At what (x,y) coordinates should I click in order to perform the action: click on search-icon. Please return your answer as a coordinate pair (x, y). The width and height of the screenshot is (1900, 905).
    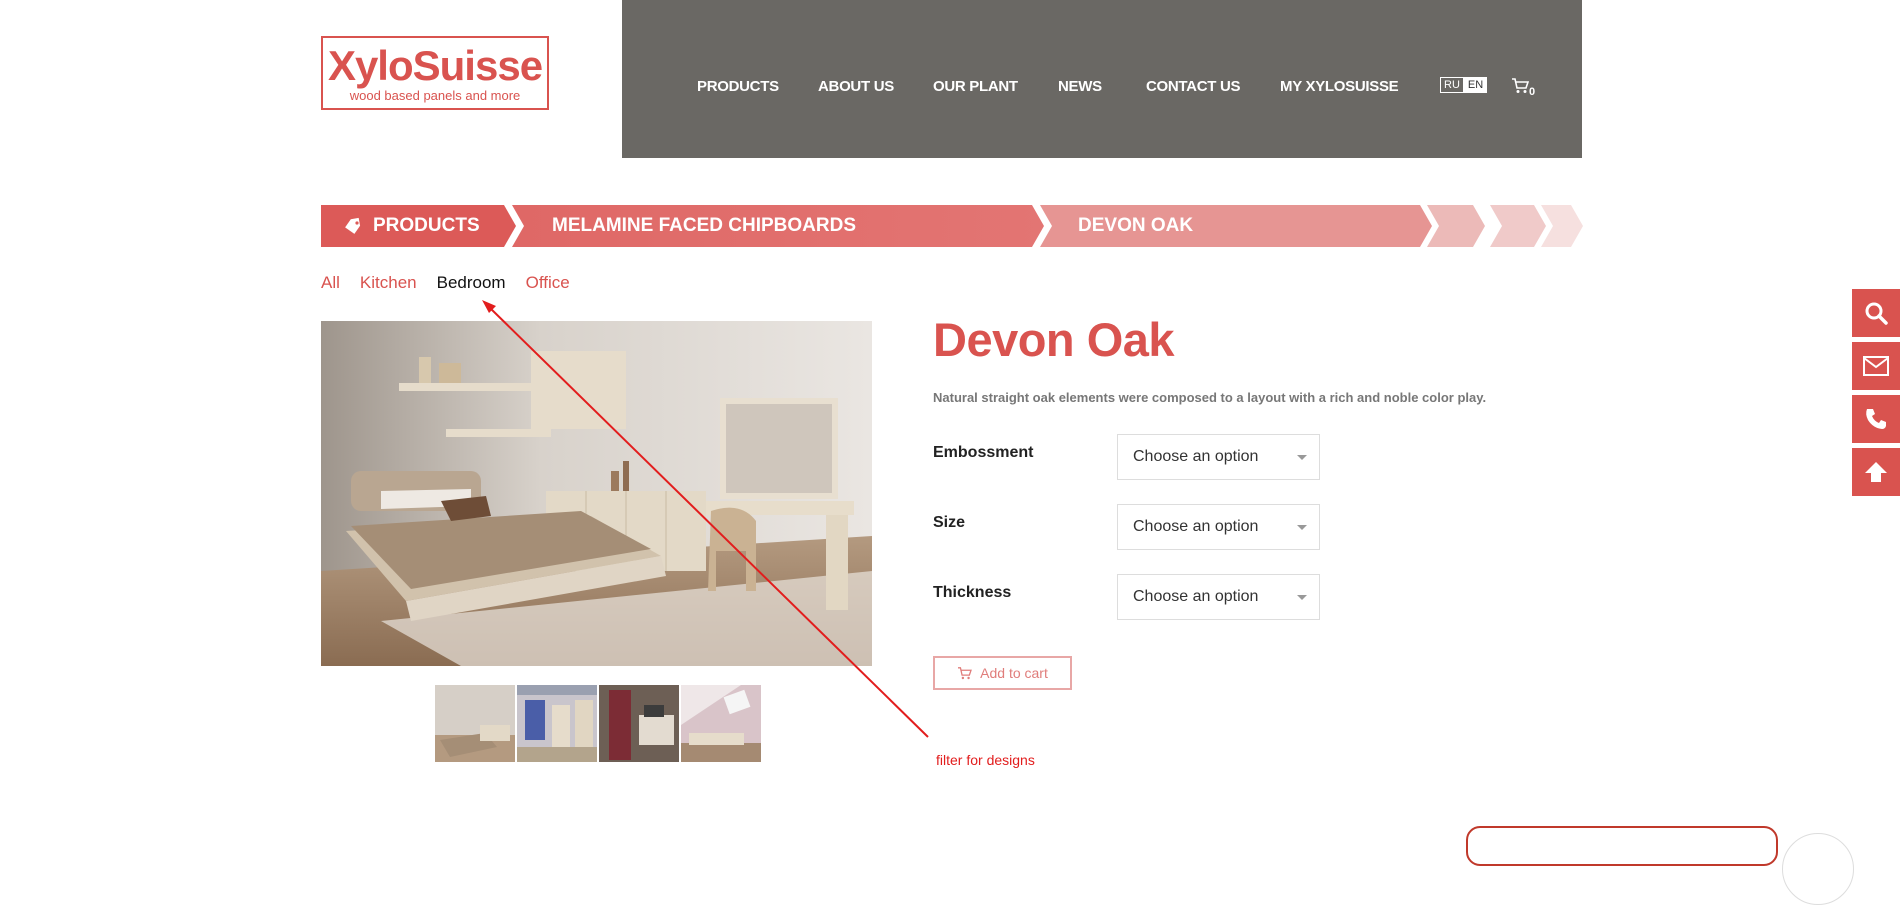
    Looking at the image, I should click on (1876, 313).